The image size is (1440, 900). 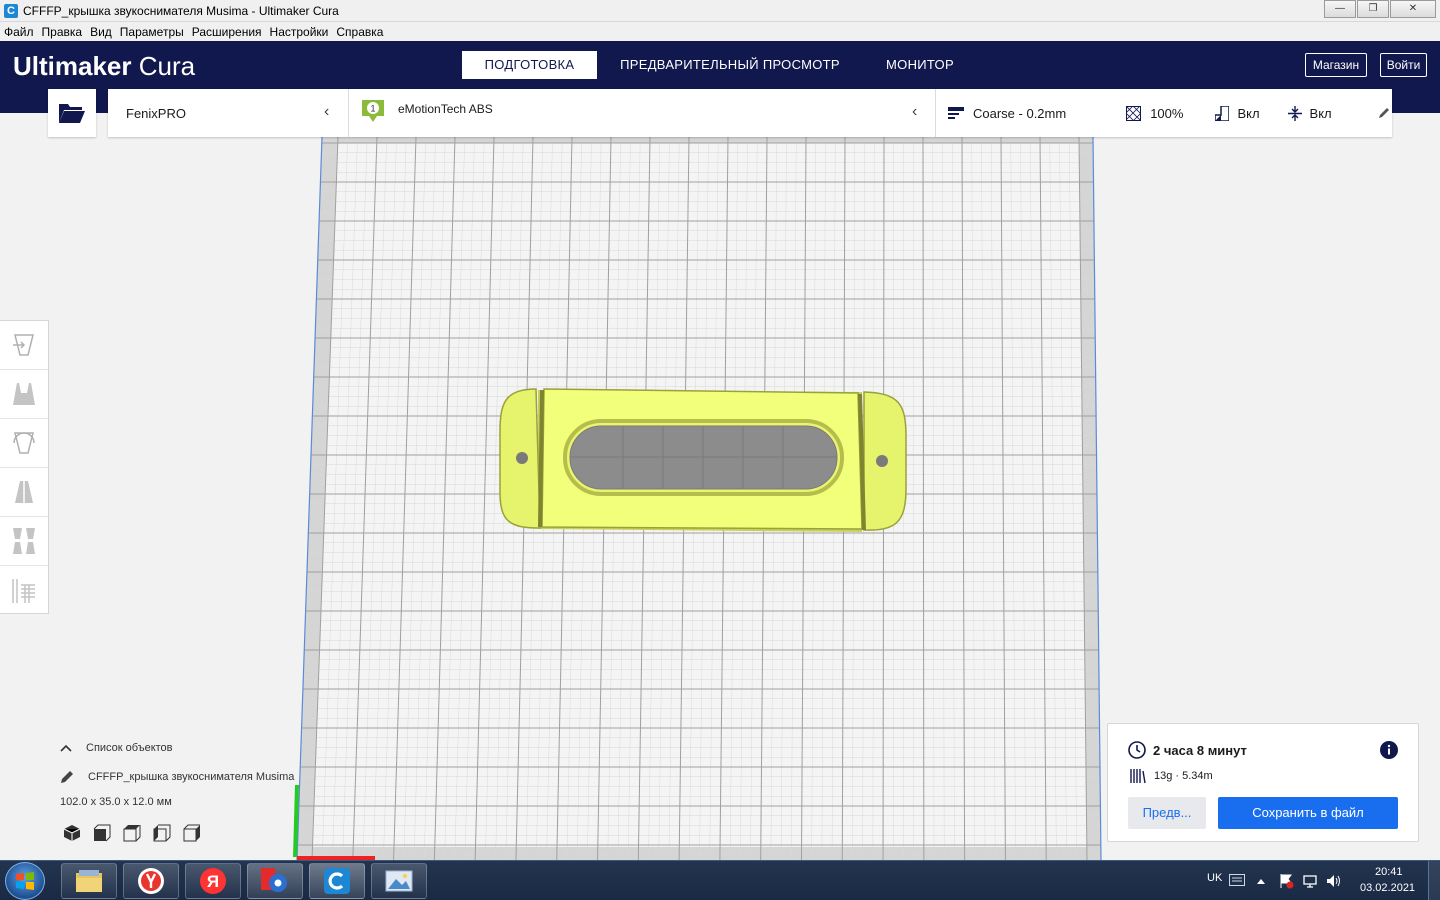 What do you see at coordinates (1248, 113) in the screenshot?
I see `support-value: Вкл` at bounding box center [1248, 113].